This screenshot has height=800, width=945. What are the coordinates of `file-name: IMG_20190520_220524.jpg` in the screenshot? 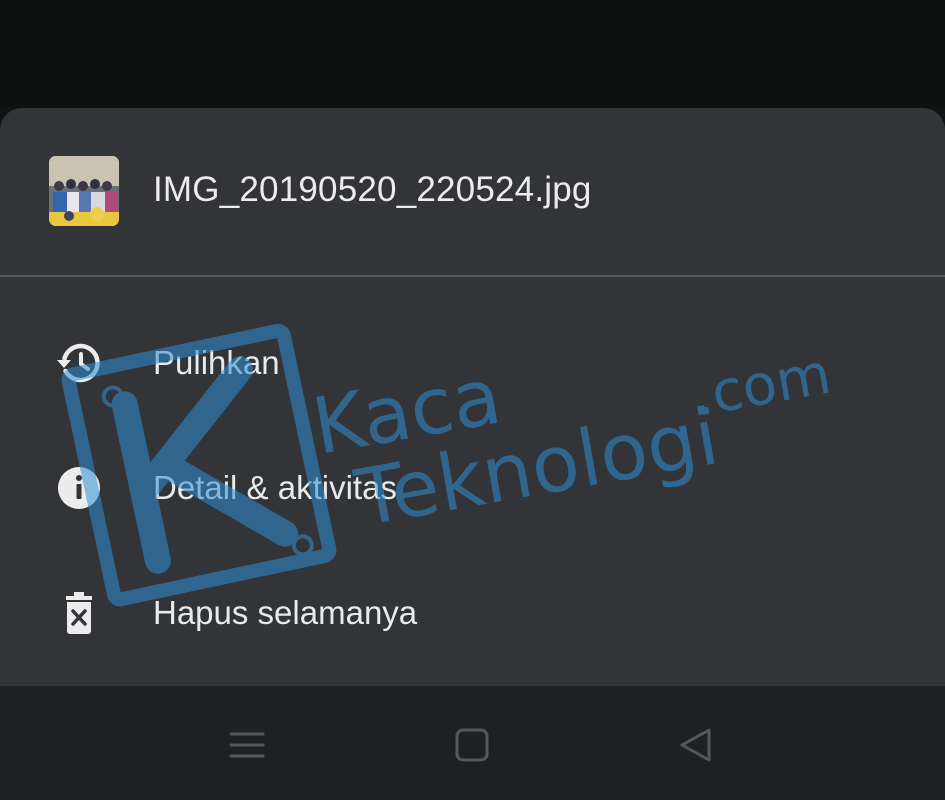 It's located at (372, 189).